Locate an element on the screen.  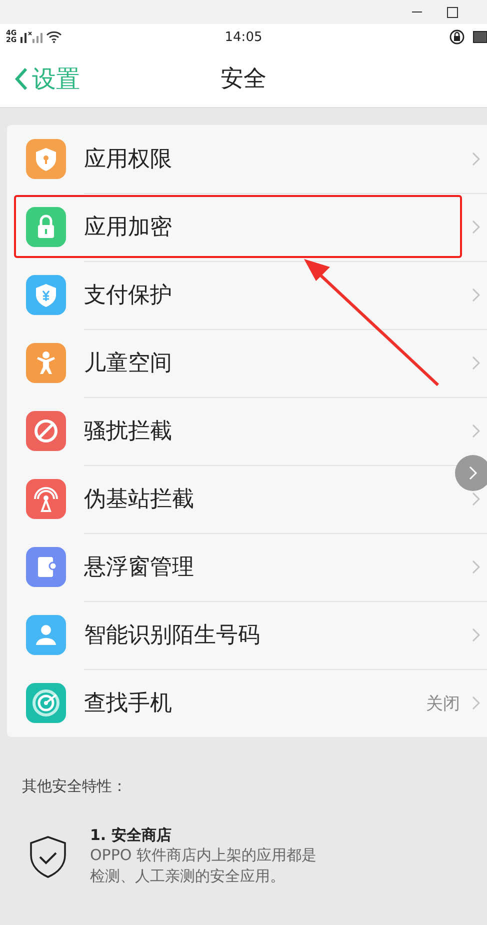
feature-description: OPPO 软件商店内上架的应用都是 is located at coordinates (203, 855).